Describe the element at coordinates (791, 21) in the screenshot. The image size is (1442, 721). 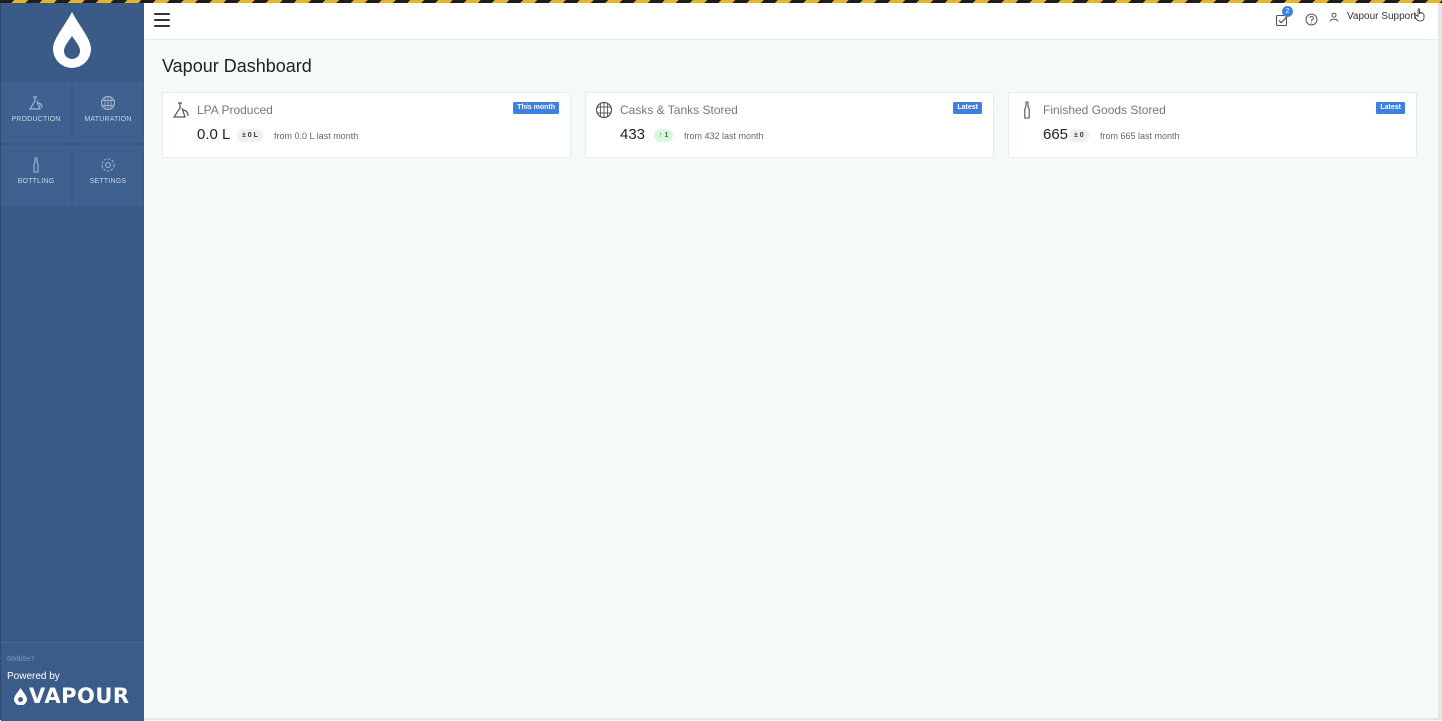
I see `top-header: 2 Vapour Support` at that location.